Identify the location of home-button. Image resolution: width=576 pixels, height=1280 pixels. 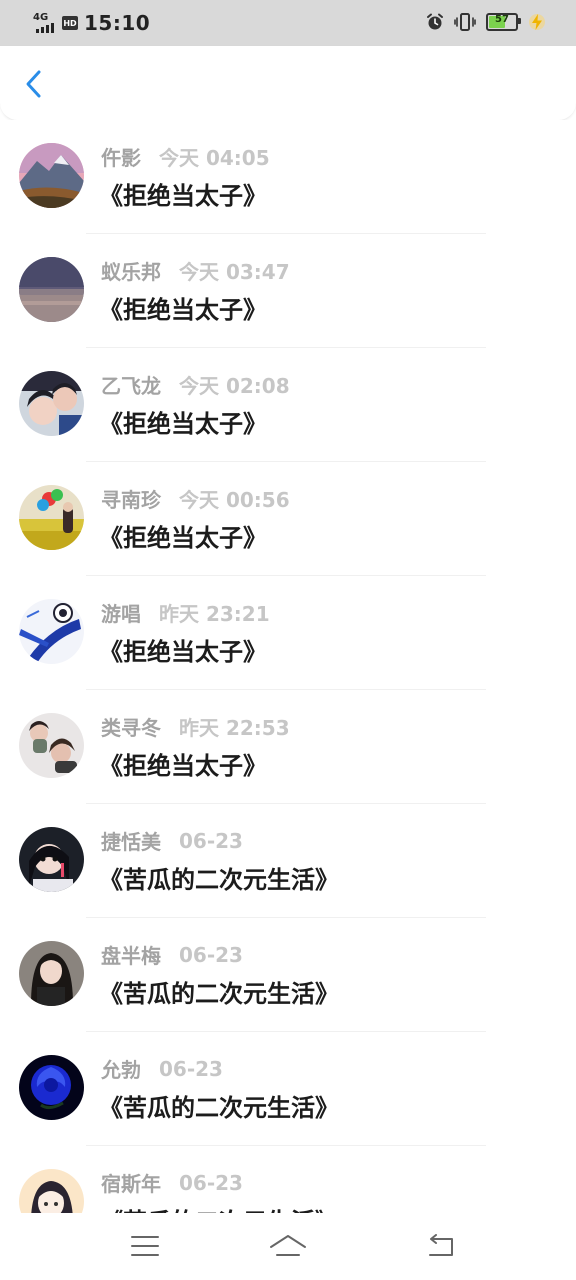
(288, 1246).